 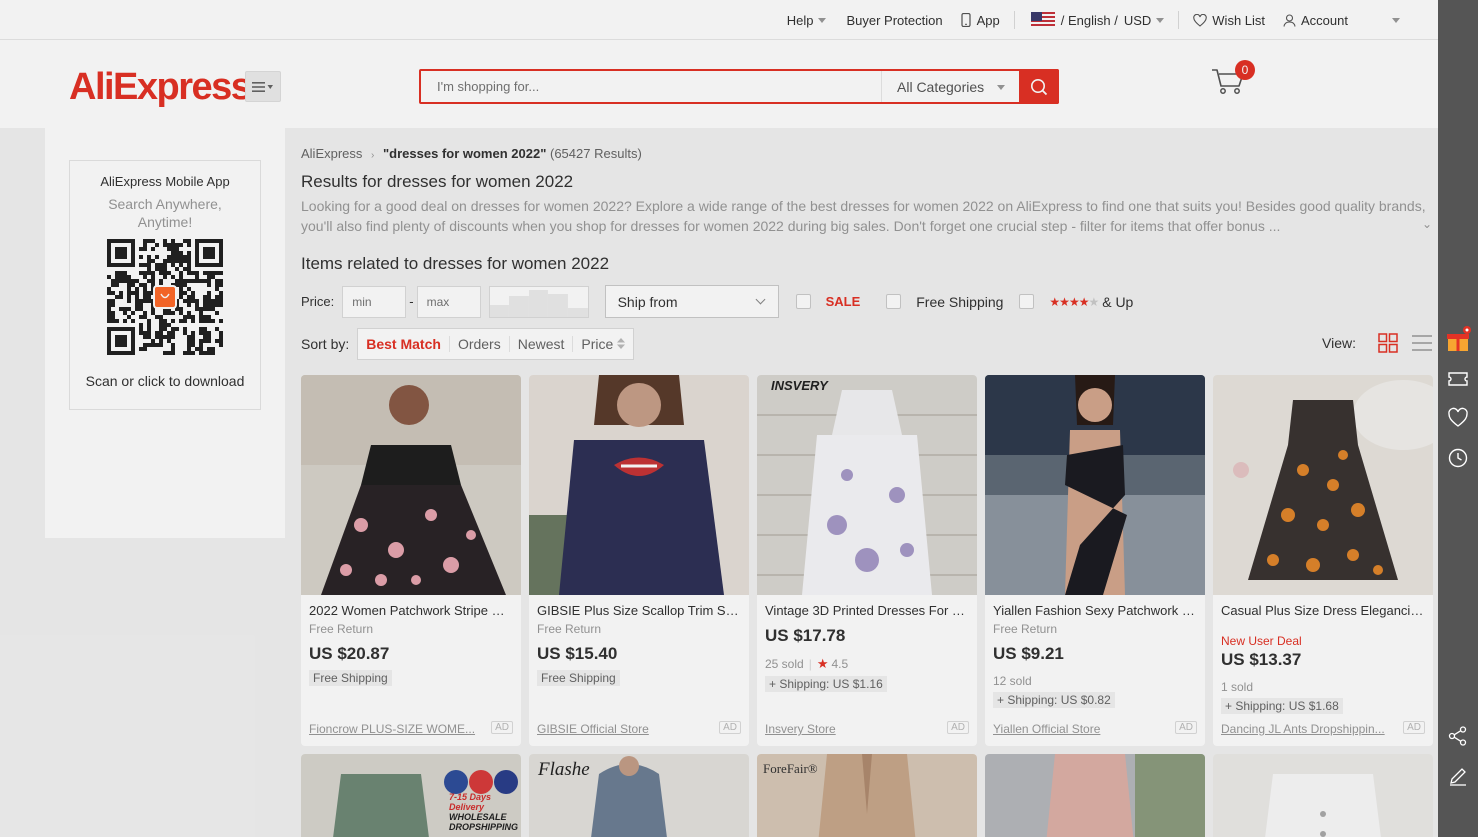 I want to click on store-link: Yiallen Official Store, so click(x=1078, y=729).